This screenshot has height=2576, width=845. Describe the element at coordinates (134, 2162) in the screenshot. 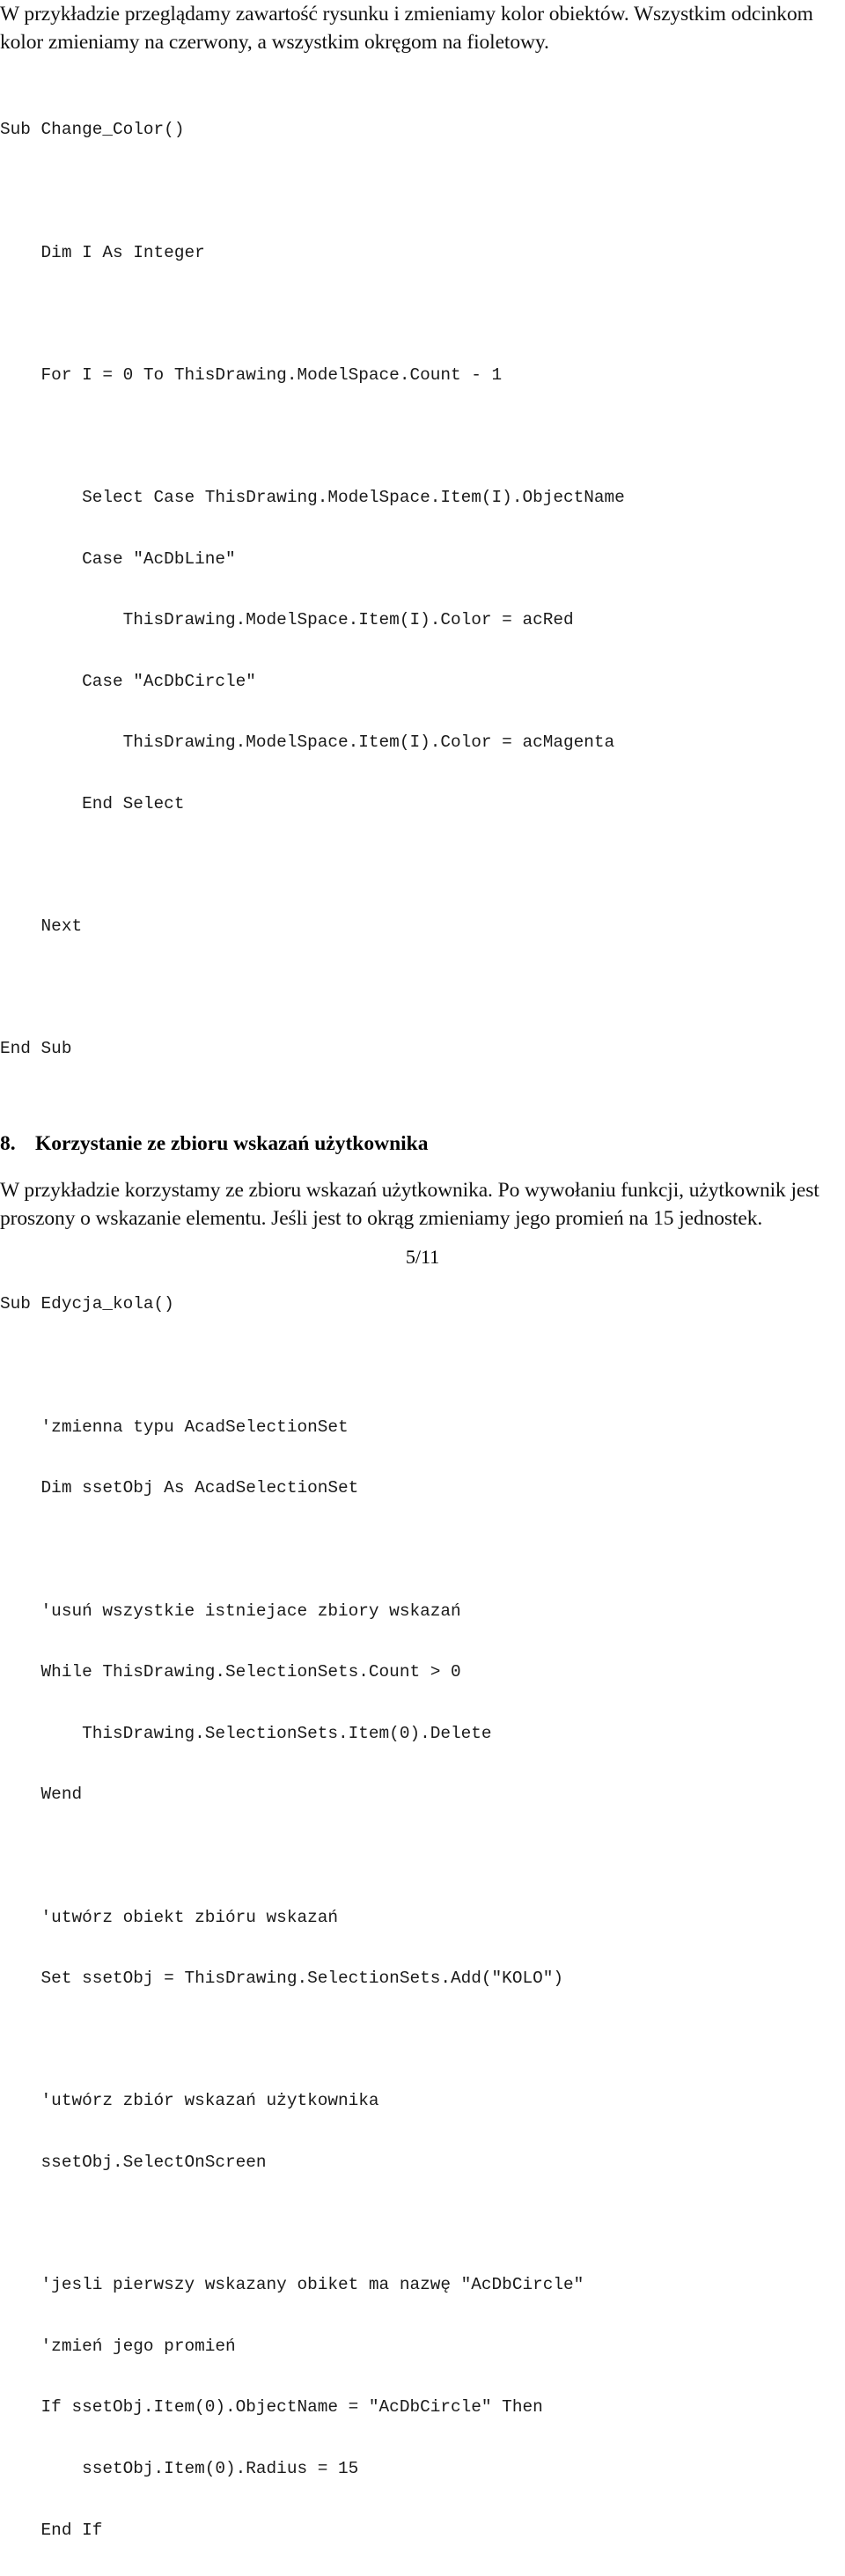

I see `code-line: ssetObj.SelectOnScreen` at that location.